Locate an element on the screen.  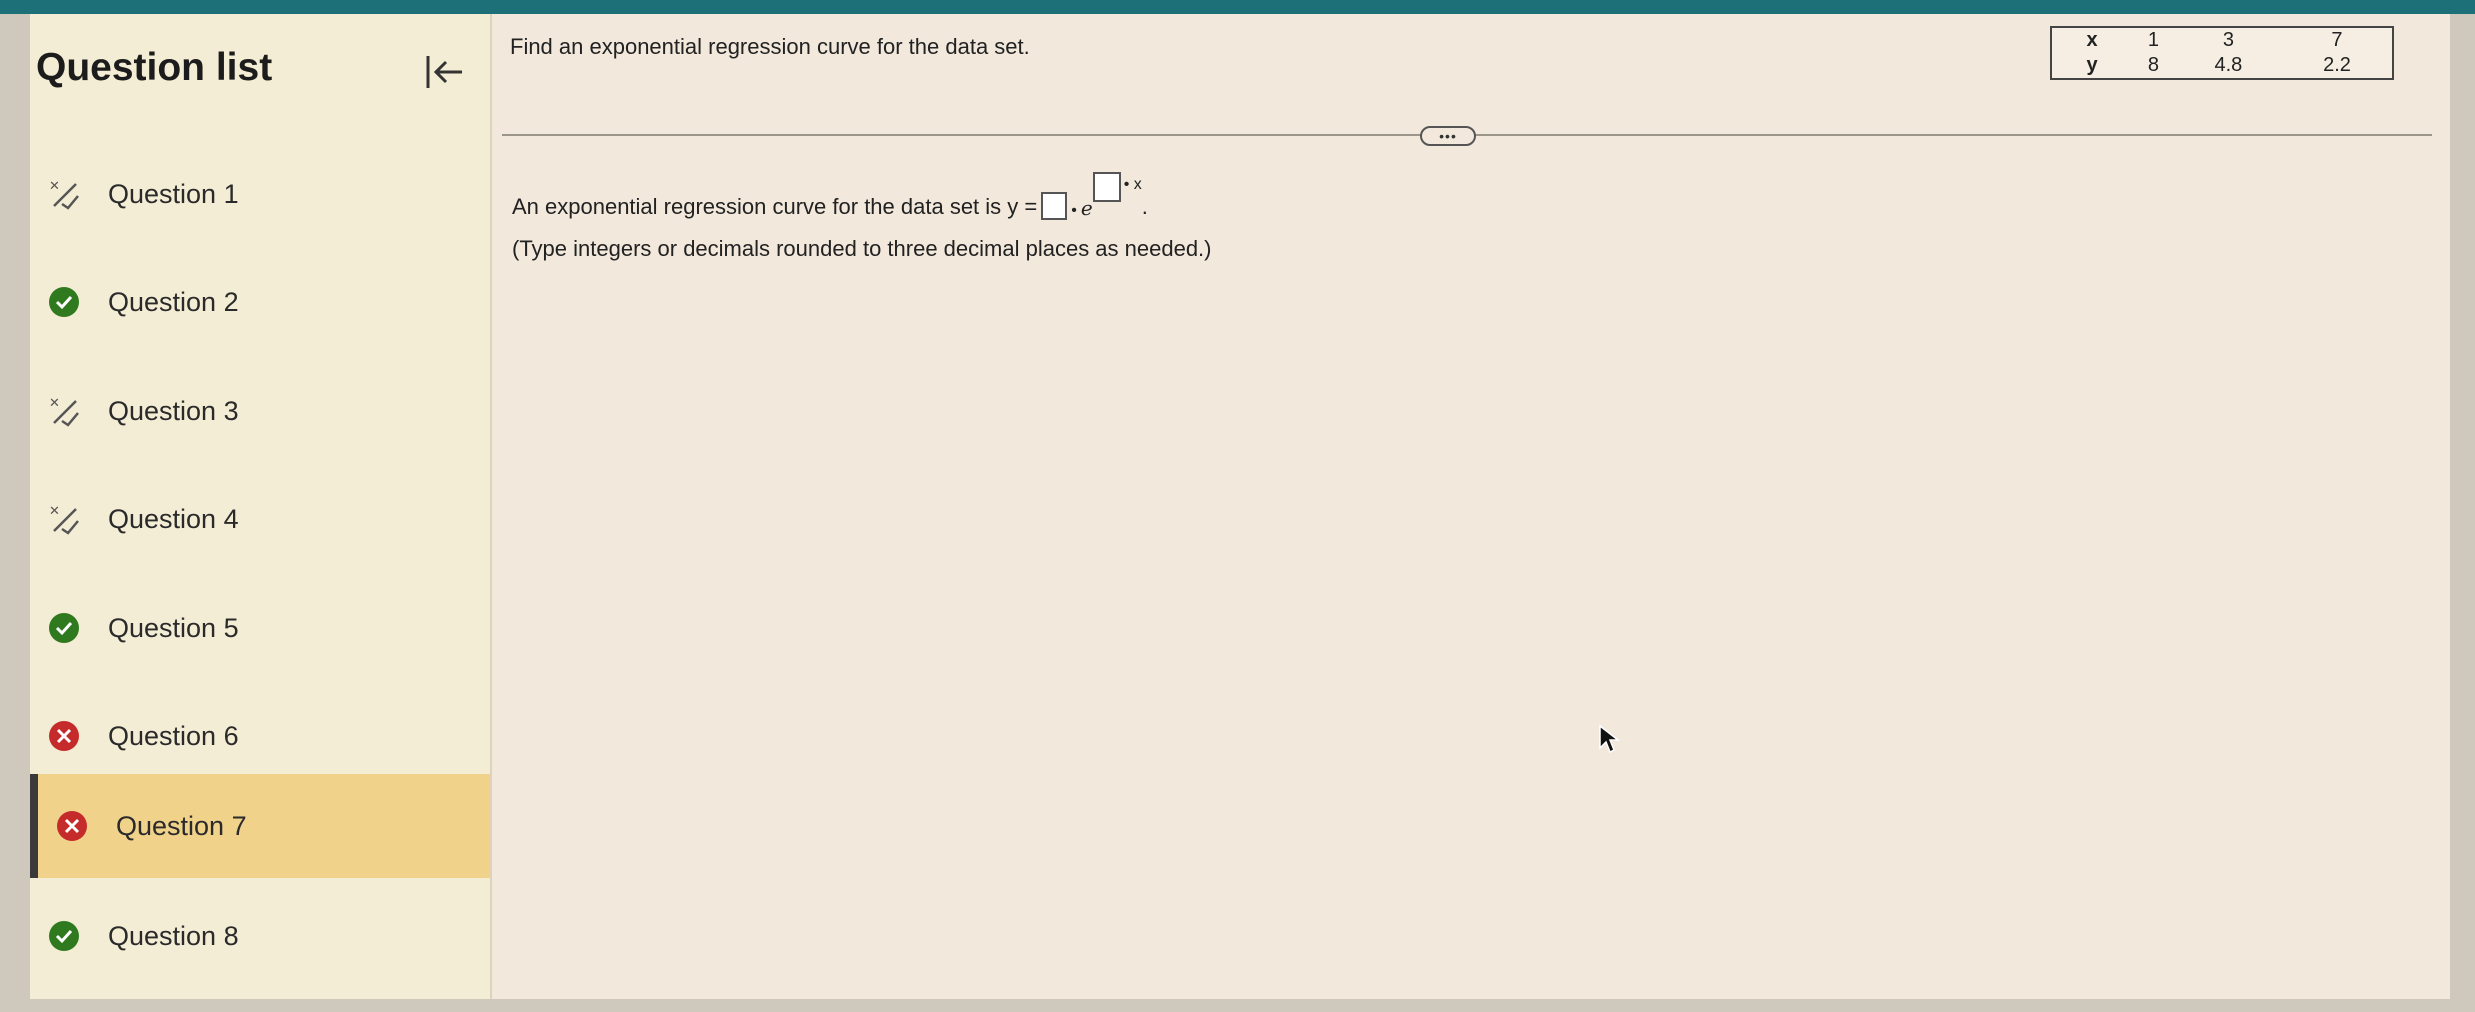
question-item-2: Question 2 is located at coordinates (260, 302).